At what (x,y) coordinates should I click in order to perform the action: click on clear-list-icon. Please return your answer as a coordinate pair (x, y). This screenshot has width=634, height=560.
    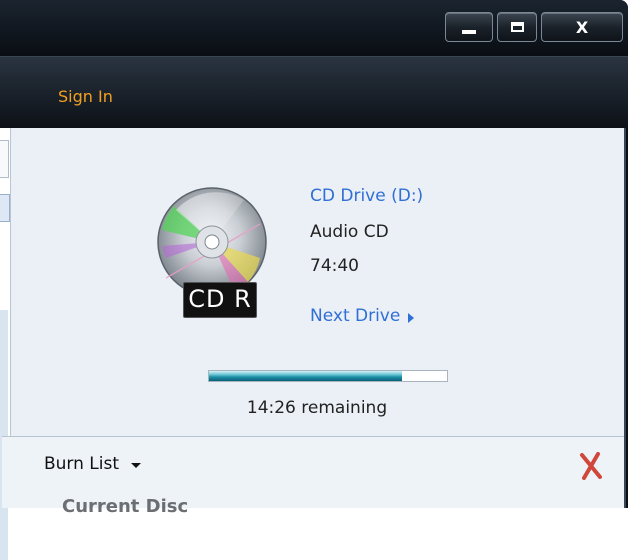
    Looking at the image, I should click on (591, 466).